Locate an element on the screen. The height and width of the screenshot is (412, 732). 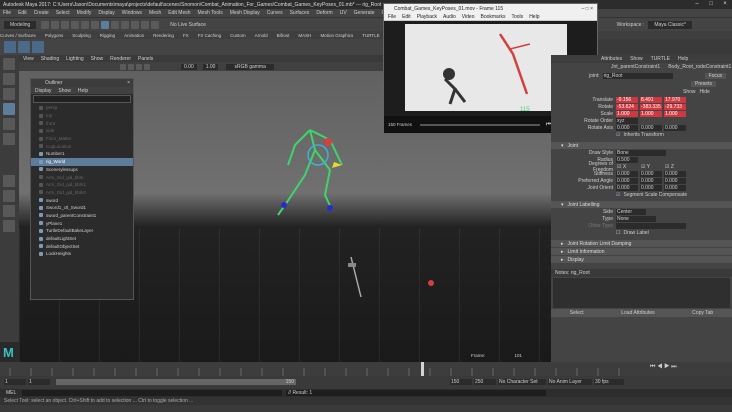
list-item: top is located at coordinates (82, 116).